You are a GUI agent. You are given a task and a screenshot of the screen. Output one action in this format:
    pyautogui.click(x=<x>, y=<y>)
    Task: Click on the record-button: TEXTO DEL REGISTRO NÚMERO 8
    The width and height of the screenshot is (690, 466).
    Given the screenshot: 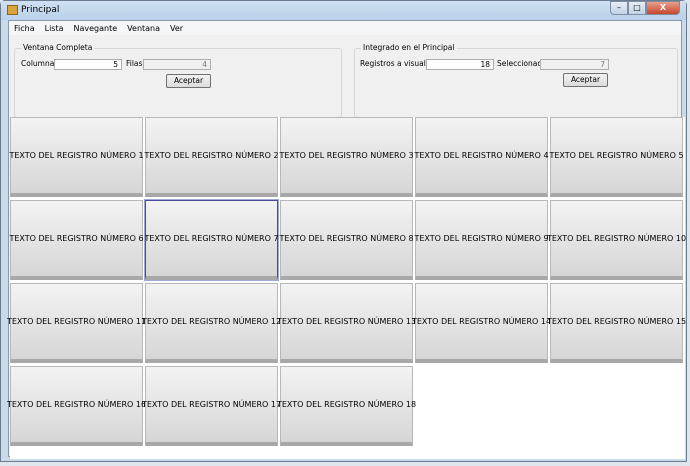 What is the action you would take?
    pyautogui.click(x=346, y=240)
    